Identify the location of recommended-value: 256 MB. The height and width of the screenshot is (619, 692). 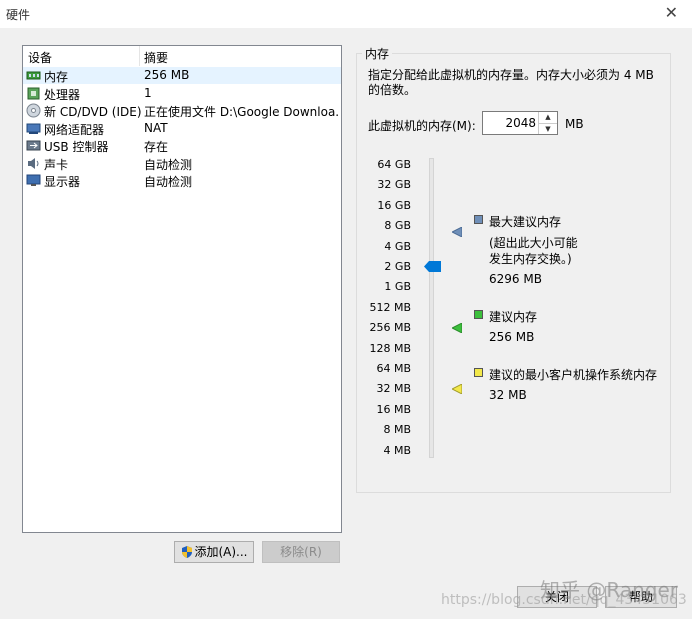
(512, 337).